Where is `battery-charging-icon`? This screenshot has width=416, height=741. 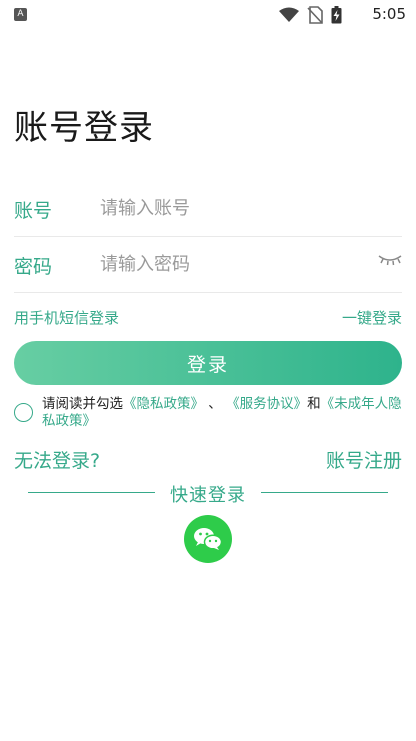
battery-charging-icon is located at coordinates (336, 15).